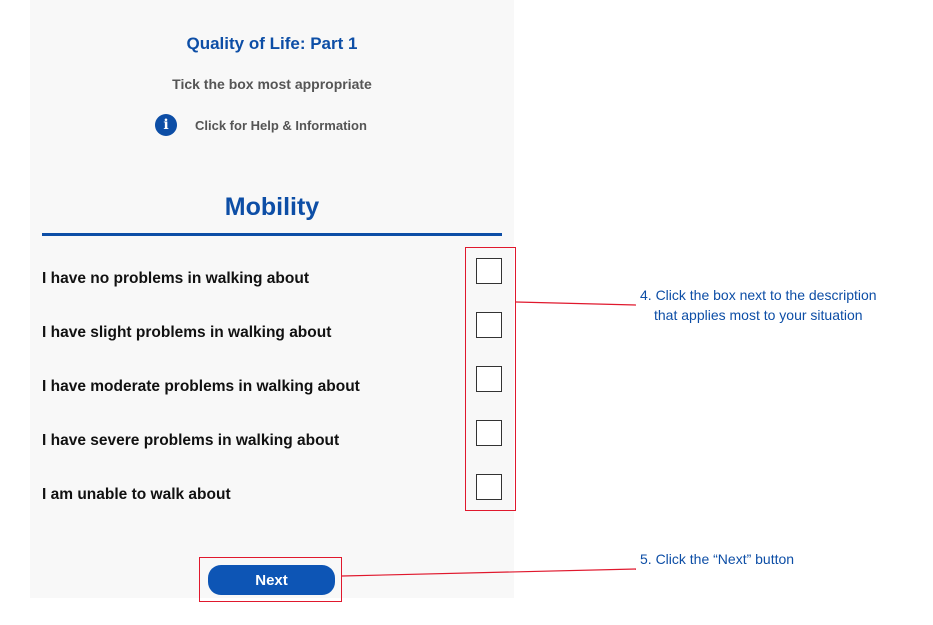 Image resolution: width=933 pixels, height=625 pixels. What do you see at coordinates (490, 379) in the screenshot?
I see `checkbox-highlight-box` at bounding box center [490, 379].